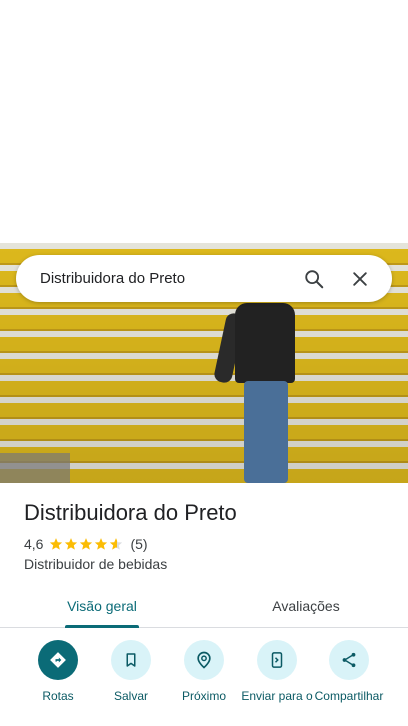 The image size is (408, 726). What do you see at coordinates (138, 544) in the screenshot?
I see `review-count: (5)` at bounding box center [138, 544].